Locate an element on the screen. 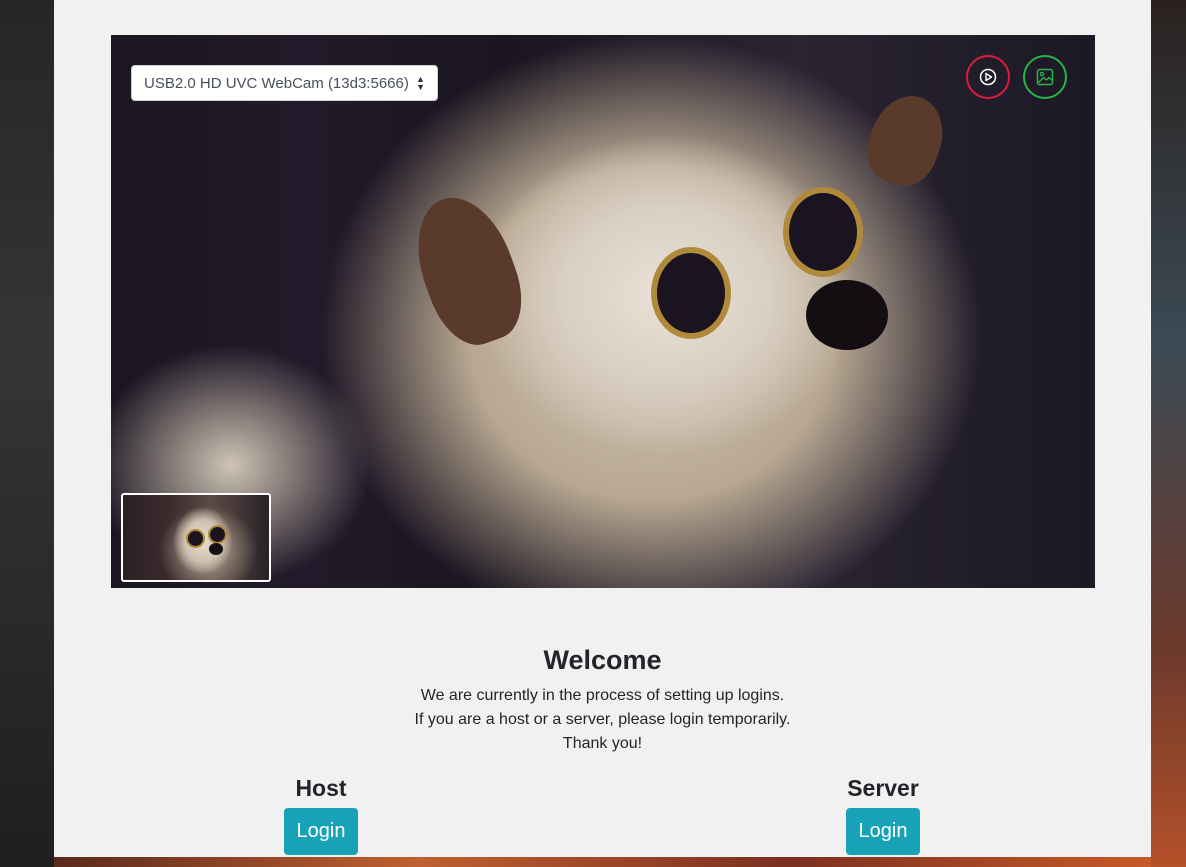 The width and height of the screenshot is (1186, 867). plush-eye-left is located at coordinates (691, 293).